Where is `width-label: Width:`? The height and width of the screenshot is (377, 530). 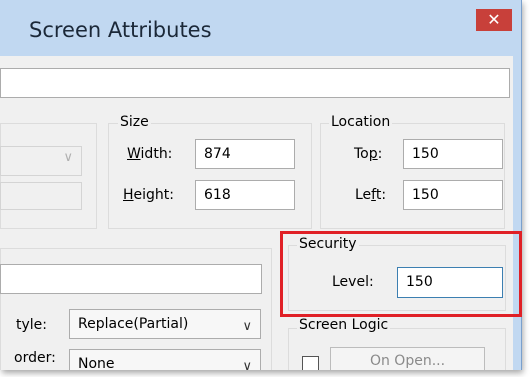
width-label: Width: is located at coordinates (149, 154).